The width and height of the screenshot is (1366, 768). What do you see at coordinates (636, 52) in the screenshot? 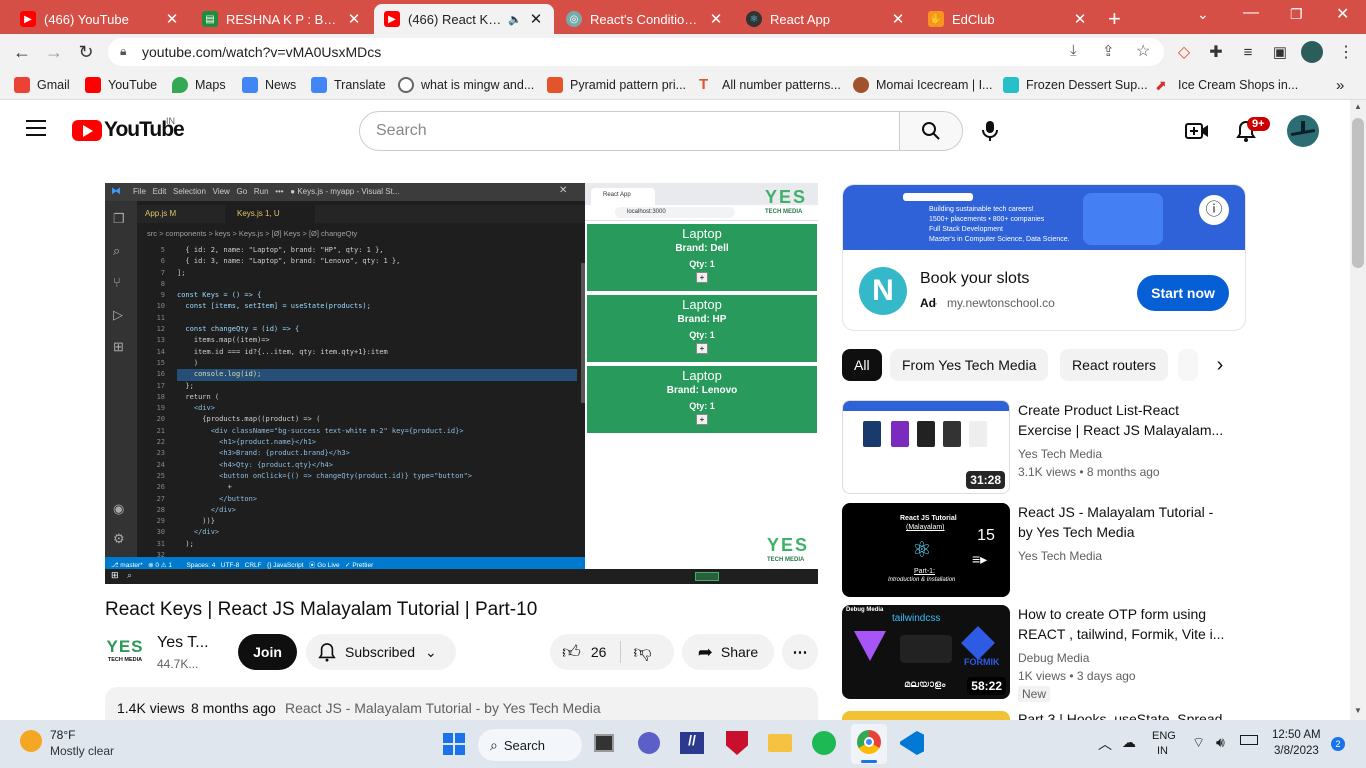
I see `address-bar: 🔒︎ youtube.com/watch?v=vMA0UsxMDcs ⤓ ⇪ ☆` at bounding box center [636, 52].